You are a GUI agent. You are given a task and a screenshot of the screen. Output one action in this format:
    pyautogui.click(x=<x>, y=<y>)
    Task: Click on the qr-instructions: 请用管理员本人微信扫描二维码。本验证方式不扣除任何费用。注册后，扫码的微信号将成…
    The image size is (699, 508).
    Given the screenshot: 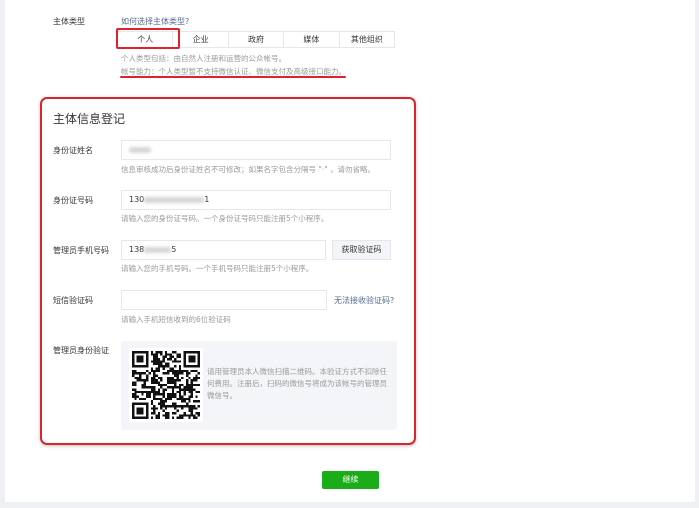 What is the action you would take?
    pyautogui.click(x=297, y=383)
    